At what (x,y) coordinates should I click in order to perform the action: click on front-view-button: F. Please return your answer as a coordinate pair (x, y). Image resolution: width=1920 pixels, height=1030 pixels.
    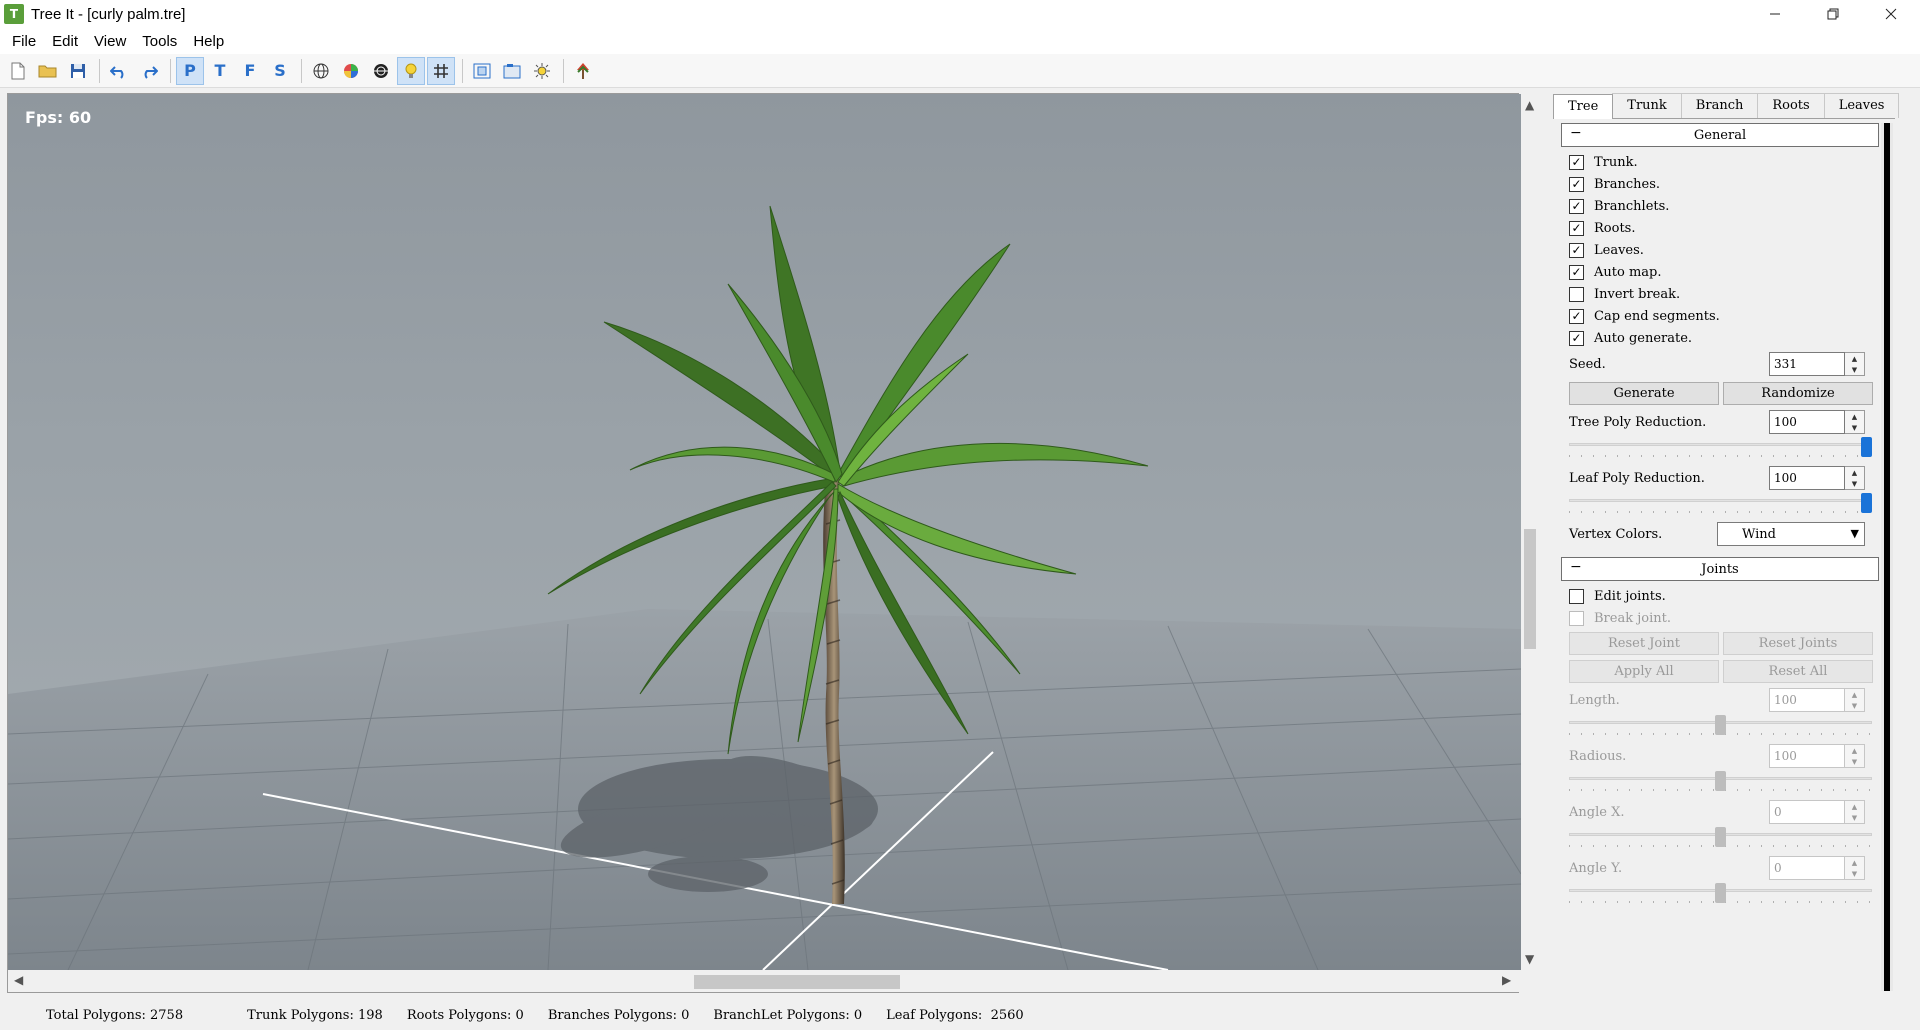
    Looking at the image, I should click on (250, 71).